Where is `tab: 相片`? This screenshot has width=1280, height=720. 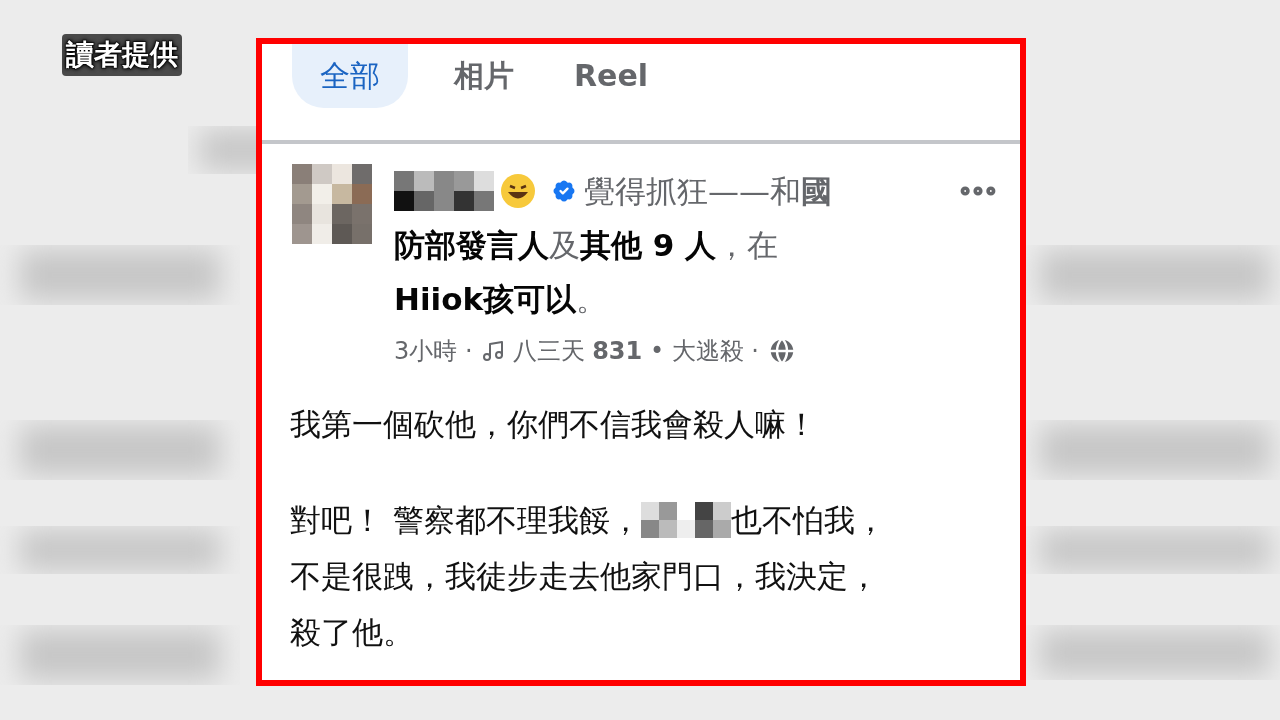 tab: 相片 is located at coordinates (484, 76).